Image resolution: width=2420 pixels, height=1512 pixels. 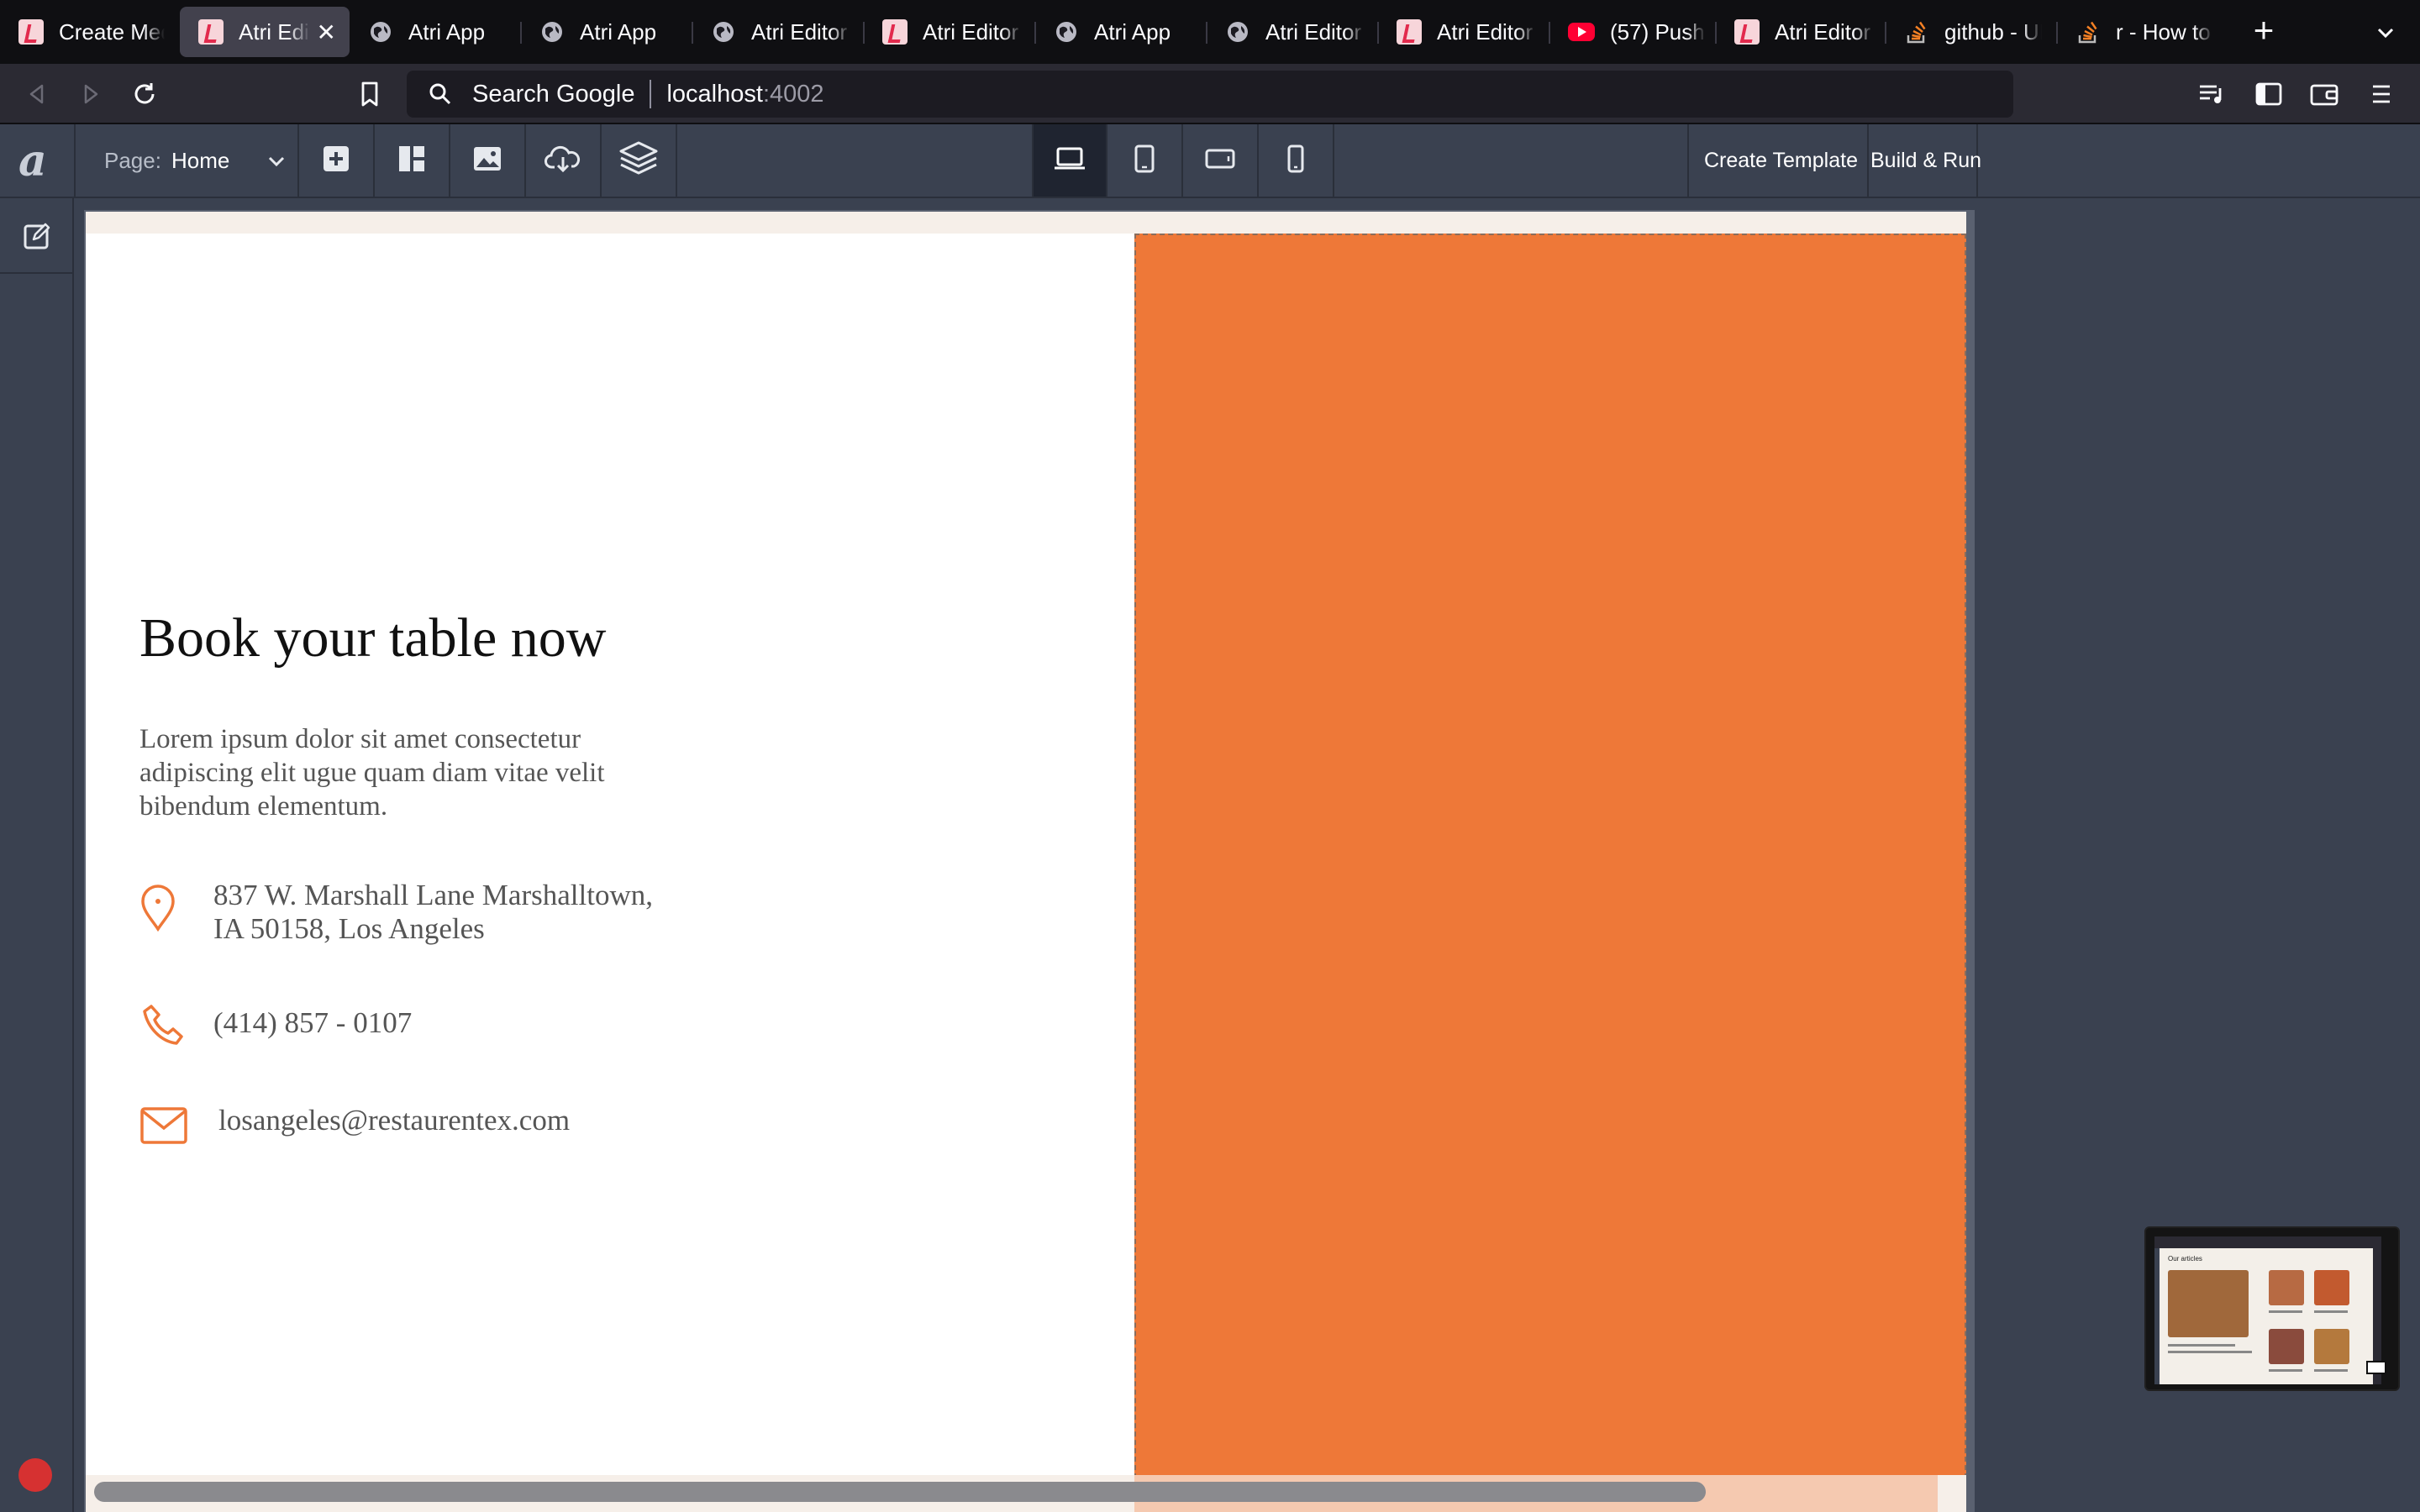 What do you see at coordinates (91, 94) in the screenshot?
I see `forward-icon` at bounding box center [91, 94].